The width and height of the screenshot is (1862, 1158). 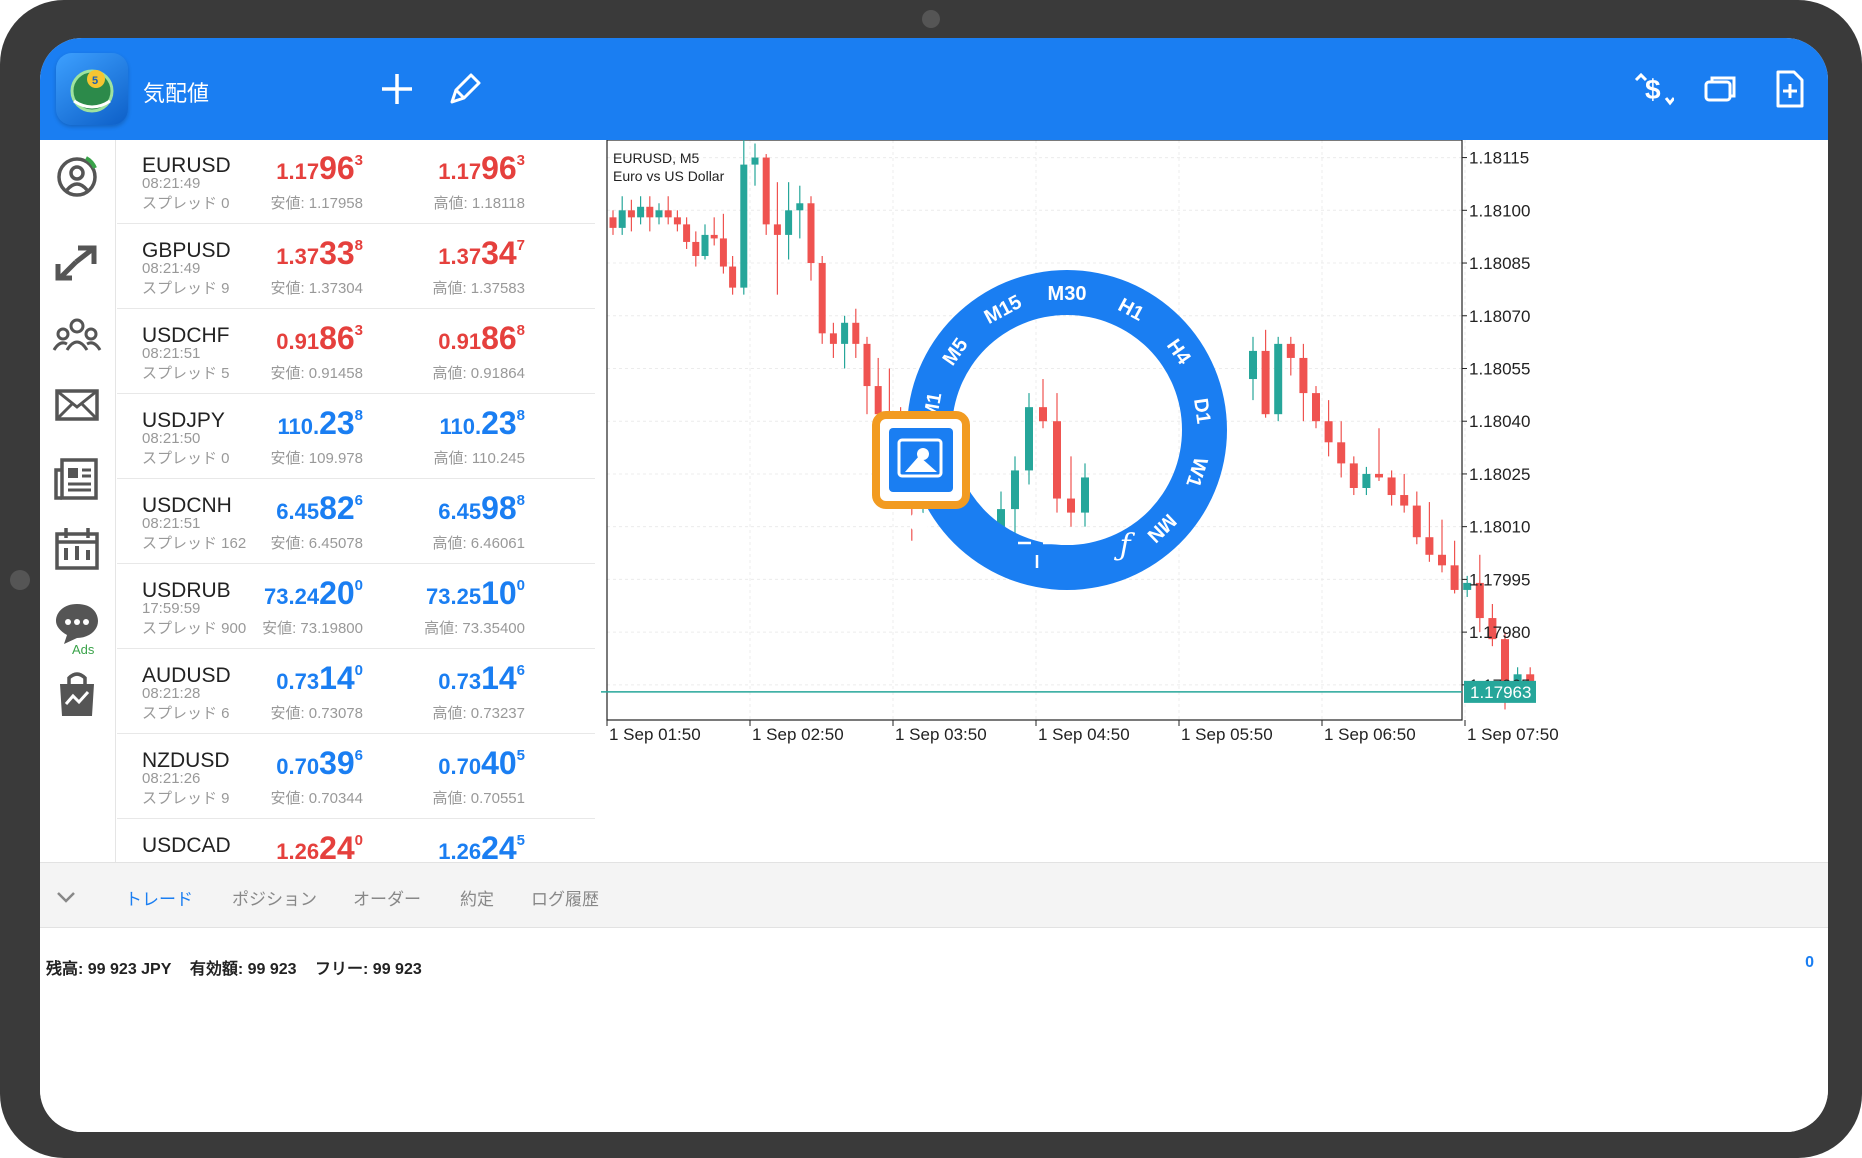 I want to click on timeframe-m30: M30, so click(x=1067, y=294).